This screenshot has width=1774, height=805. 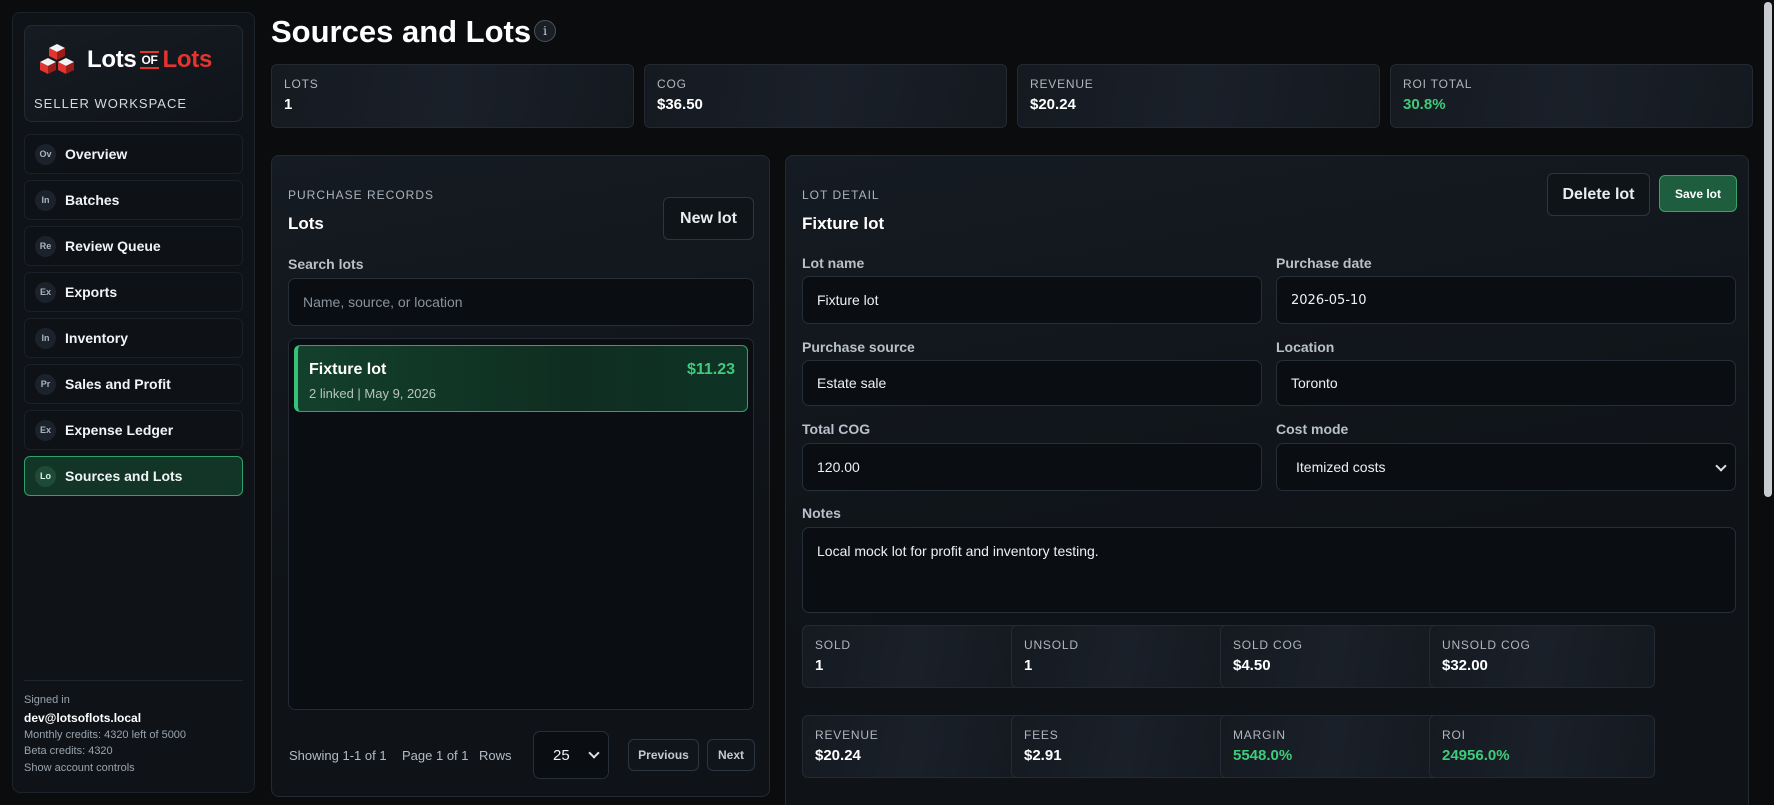 What do you see at coordinates (1032, 383) in the screenshot?
I see `purchase-source-input: Estate sale` at bounding box center [1032, 383].